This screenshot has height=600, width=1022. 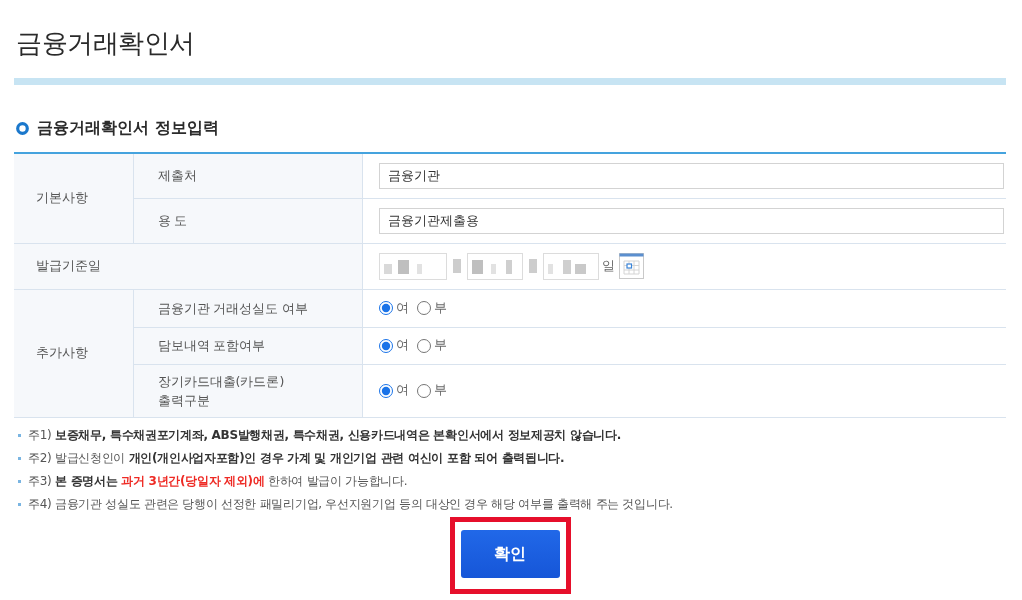 What do you see at coordinates (510, 553) in the screenshot?
I see `confirm-button: 확인` at bounding box center [510, 553].